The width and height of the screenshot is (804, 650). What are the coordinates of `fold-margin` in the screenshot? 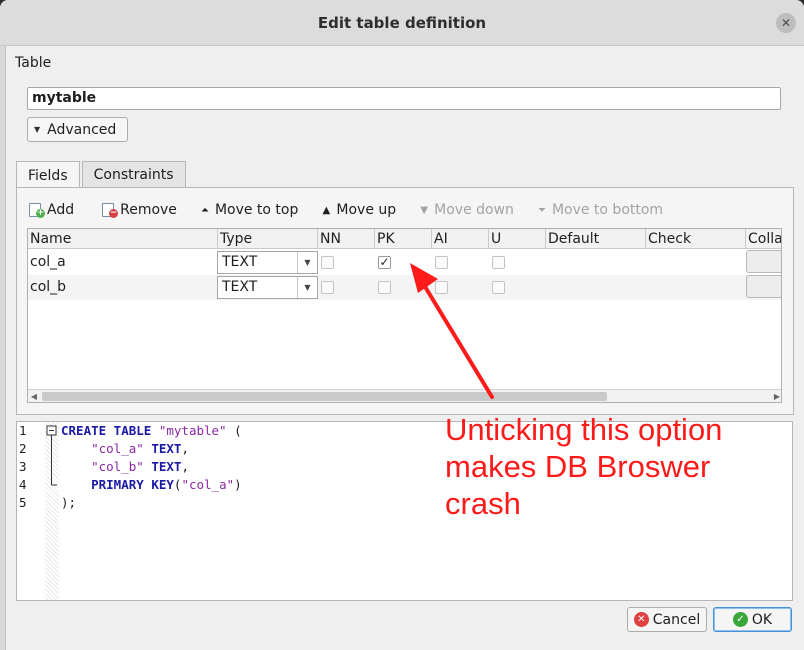 It's located at (52, 511).